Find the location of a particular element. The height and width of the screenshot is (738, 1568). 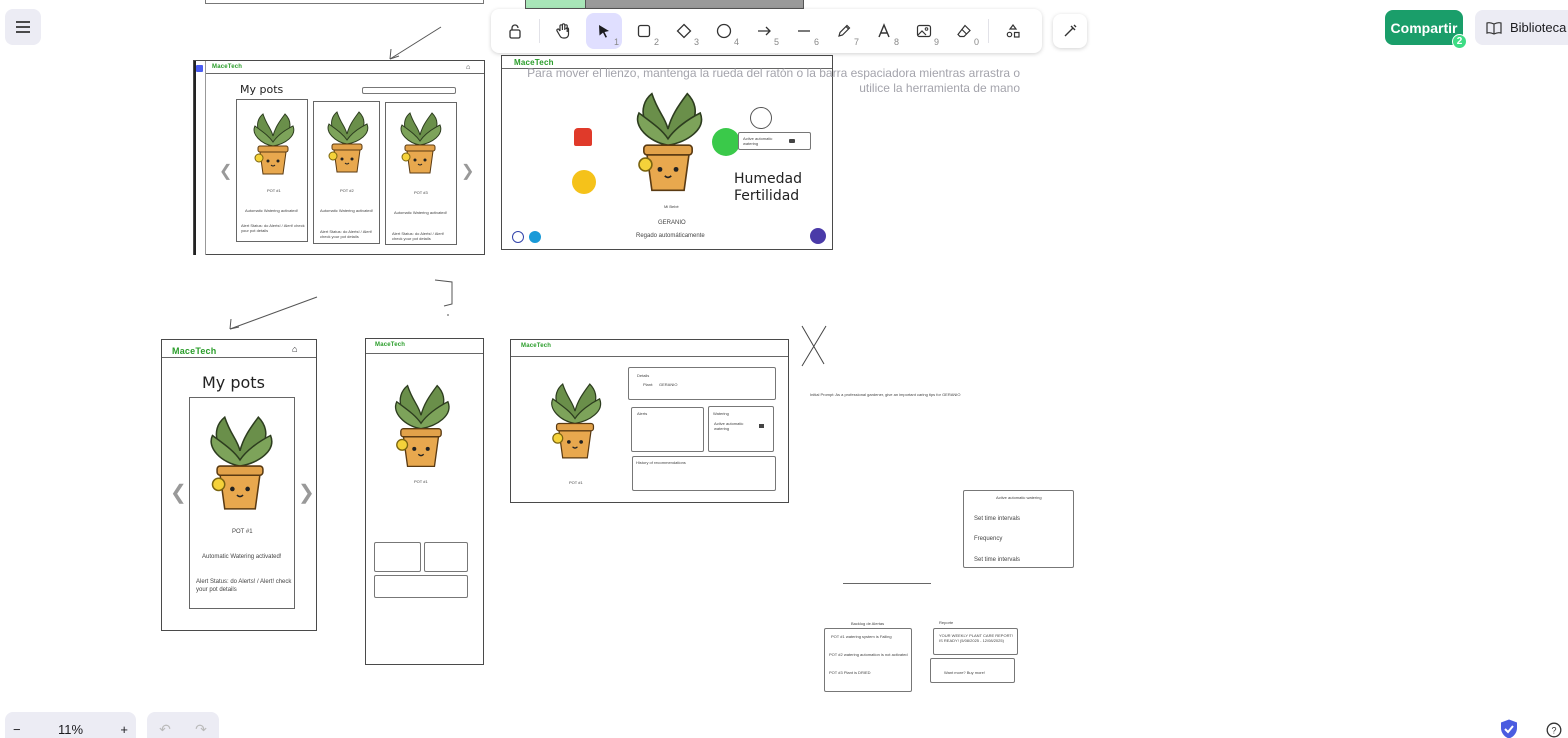

pot-status-3: Automatic Watering activated! is located at coordinates (420, 212).